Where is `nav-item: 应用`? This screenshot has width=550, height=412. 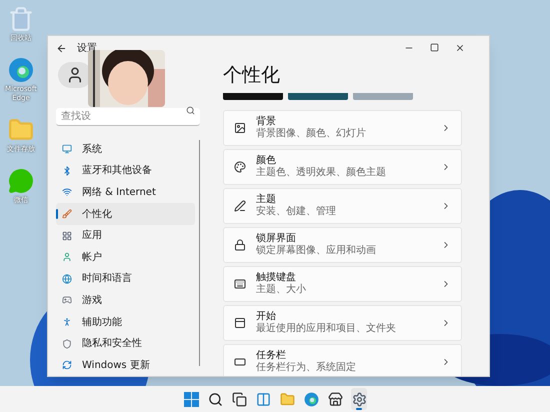
nav-item: 应用 is located at coordinates (125, 235).